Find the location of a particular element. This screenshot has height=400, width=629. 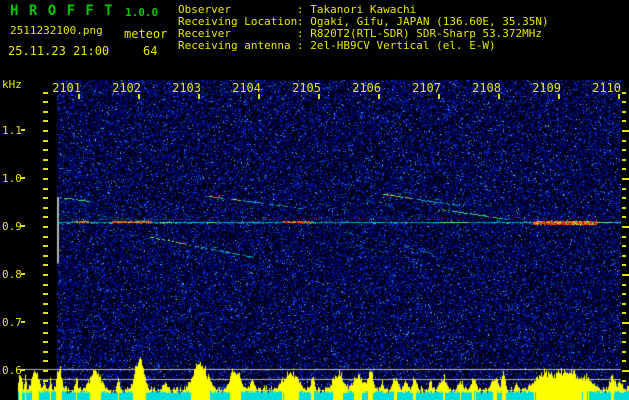

freq-tick-label: 0.9 is located at coordinates (12, 226).